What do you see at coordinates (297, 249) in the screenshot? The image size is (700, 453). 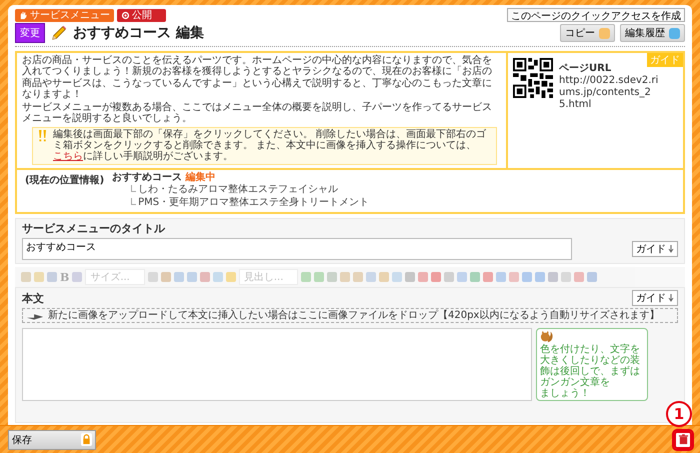 I see `title-field: おすすめコース` at bounding box center [297, 249].